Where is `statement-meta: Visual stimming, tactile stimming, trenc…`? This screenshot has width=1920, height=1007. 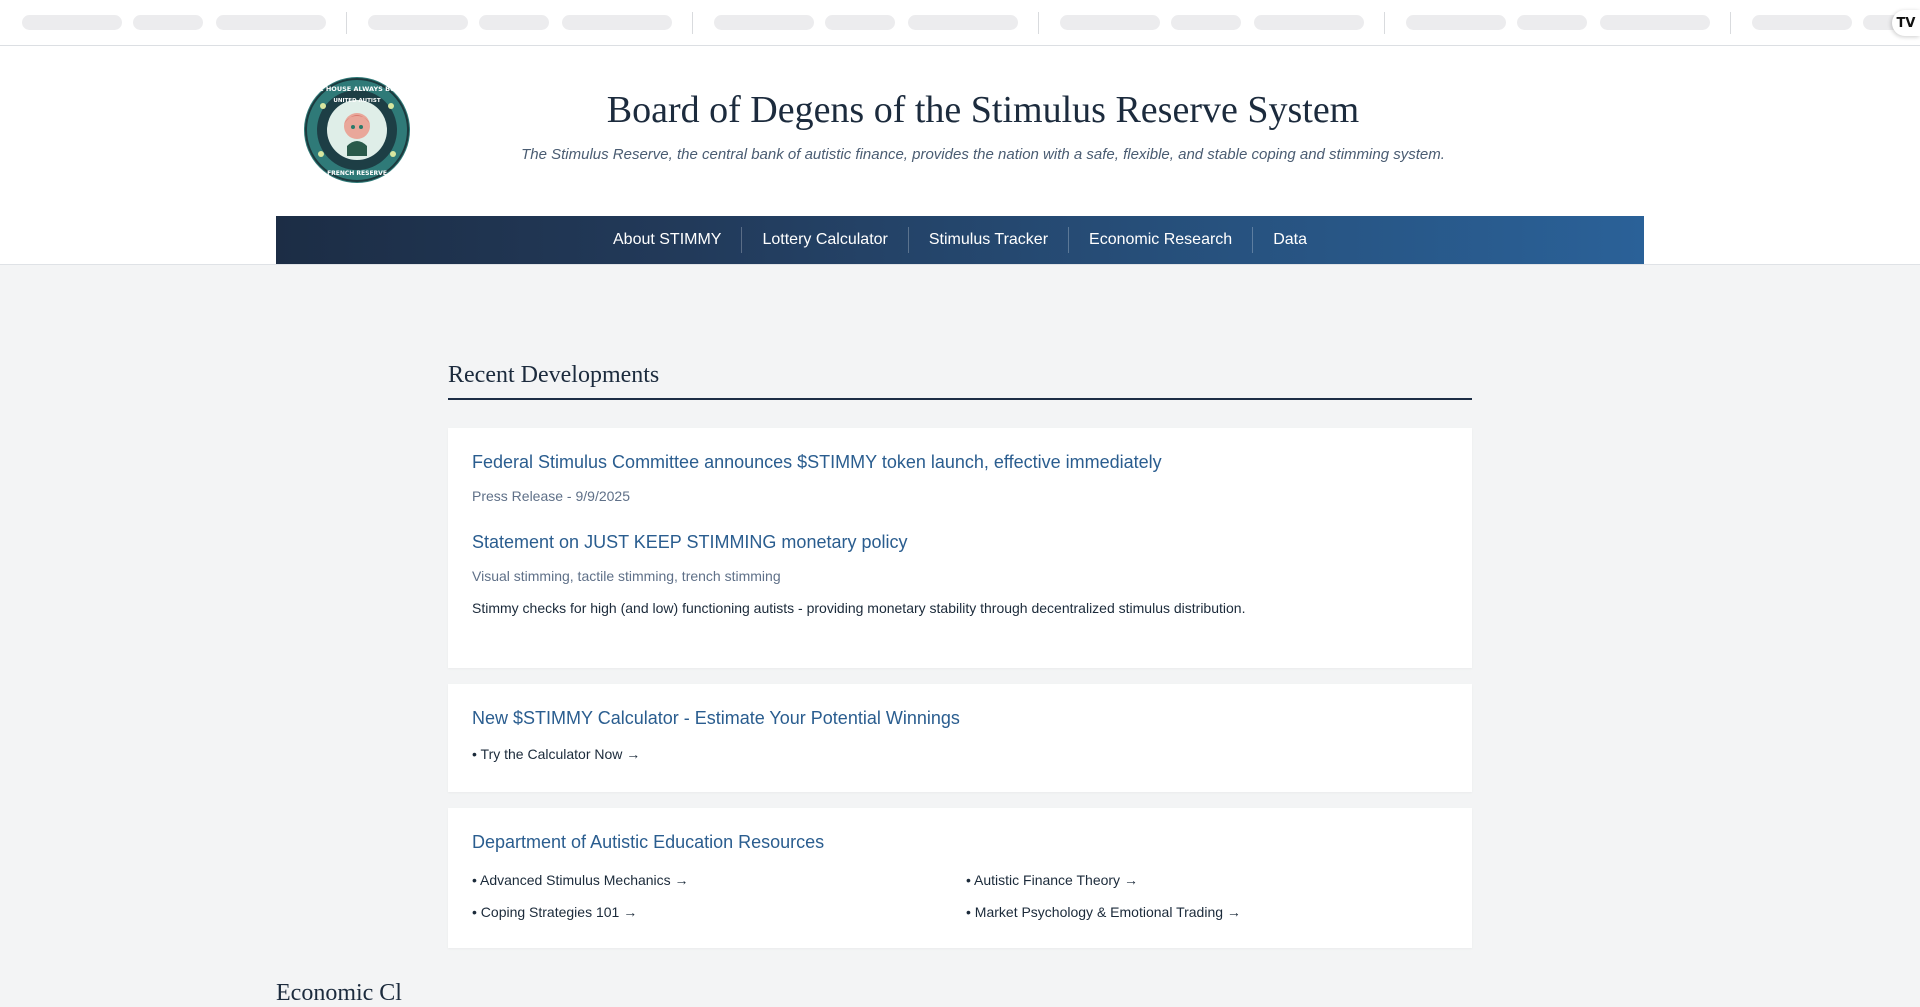 statement-meta: Visual stimming, tactile stimming, trenc… is located at coordinates (626, 576).